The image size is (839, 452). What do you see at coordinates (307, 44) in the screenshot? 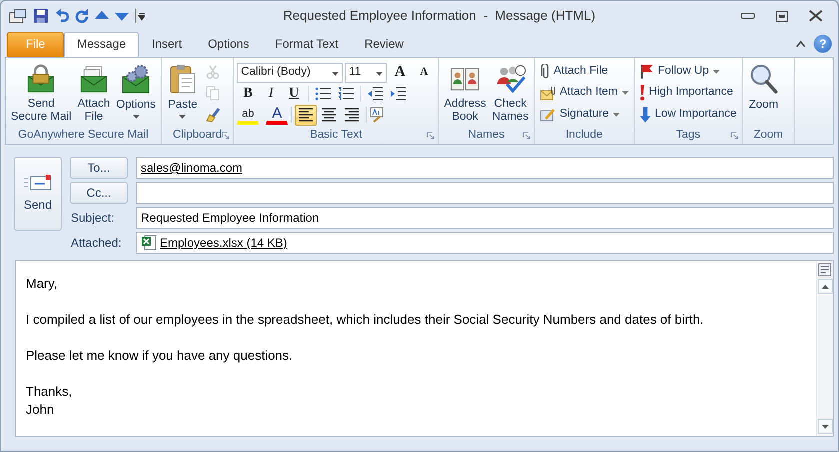
I see `ribbon-tab: Format Text` at bounding box center [307, 44].